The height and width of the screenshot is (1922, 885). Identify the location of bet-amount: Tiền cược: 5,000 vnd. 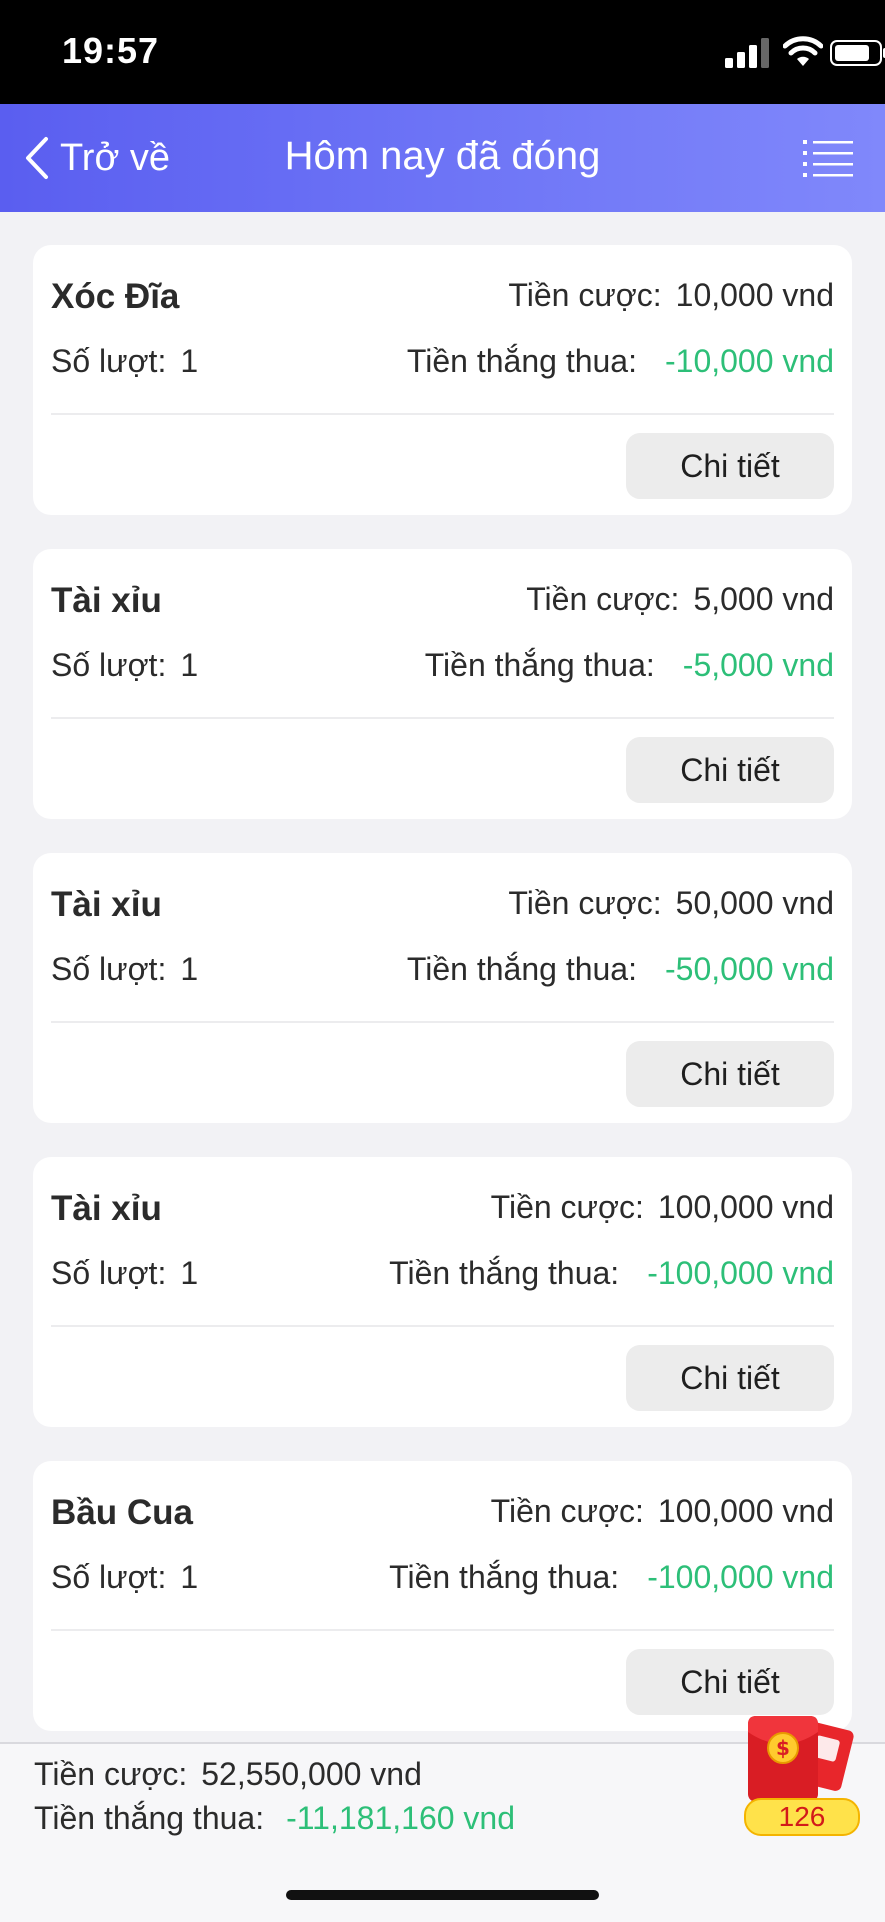
(680, 599).